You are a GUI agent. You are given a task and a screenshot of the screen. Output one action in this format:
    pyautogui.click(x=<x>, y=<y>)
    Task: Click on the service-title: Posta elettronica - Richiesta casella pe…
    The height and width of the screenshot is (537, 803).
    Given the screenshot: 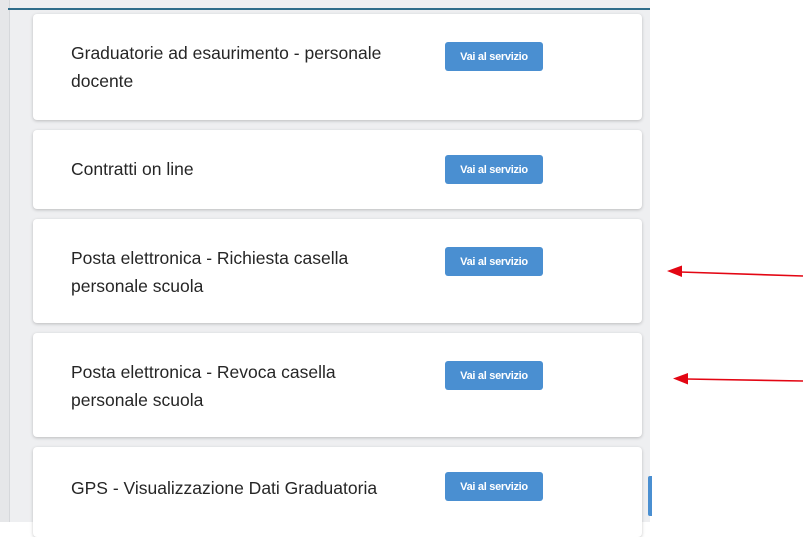 What is the action you would take?
    pyautogui.click(x=210, y=272)
    